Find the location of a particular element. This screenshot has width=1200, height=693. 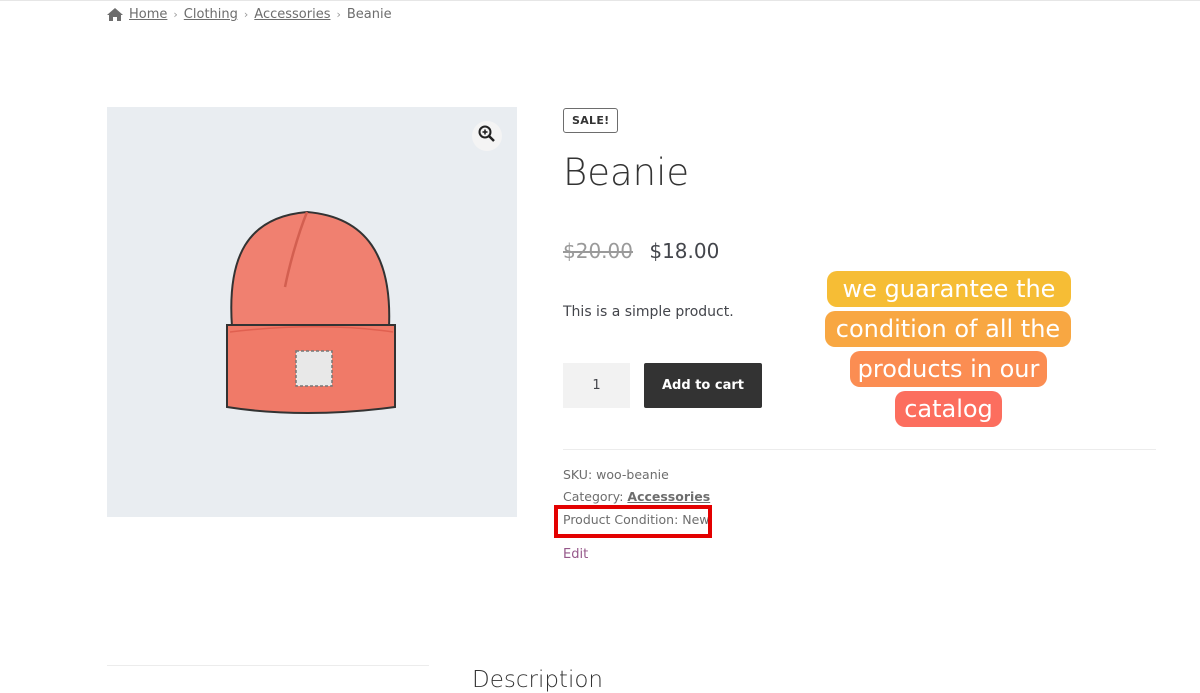

category-label: Category: is located at coordinates (593, 496).